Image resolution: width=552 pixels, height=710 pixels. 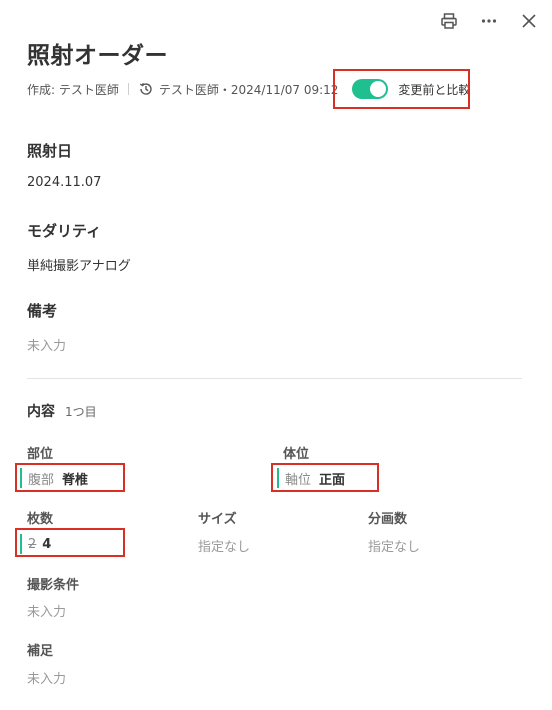 What do you see at coordinates (75, 480) in the screenshot?
I see `part-new-value: 脊椎` at bounding box center [75, 480].